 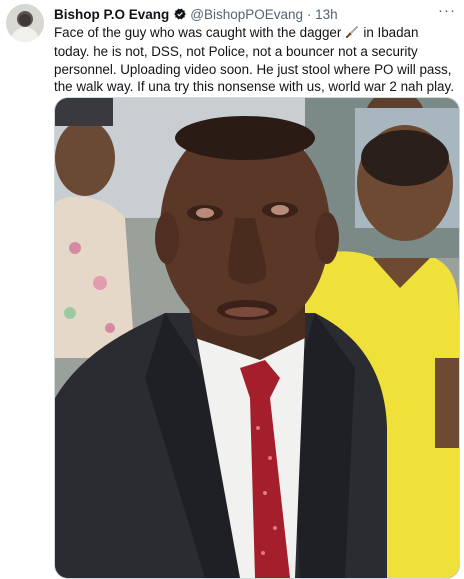 What do you see at coordinates (352, 34) in the screenshot?
I see `dagger-icon` at bounding box center [352, 34].